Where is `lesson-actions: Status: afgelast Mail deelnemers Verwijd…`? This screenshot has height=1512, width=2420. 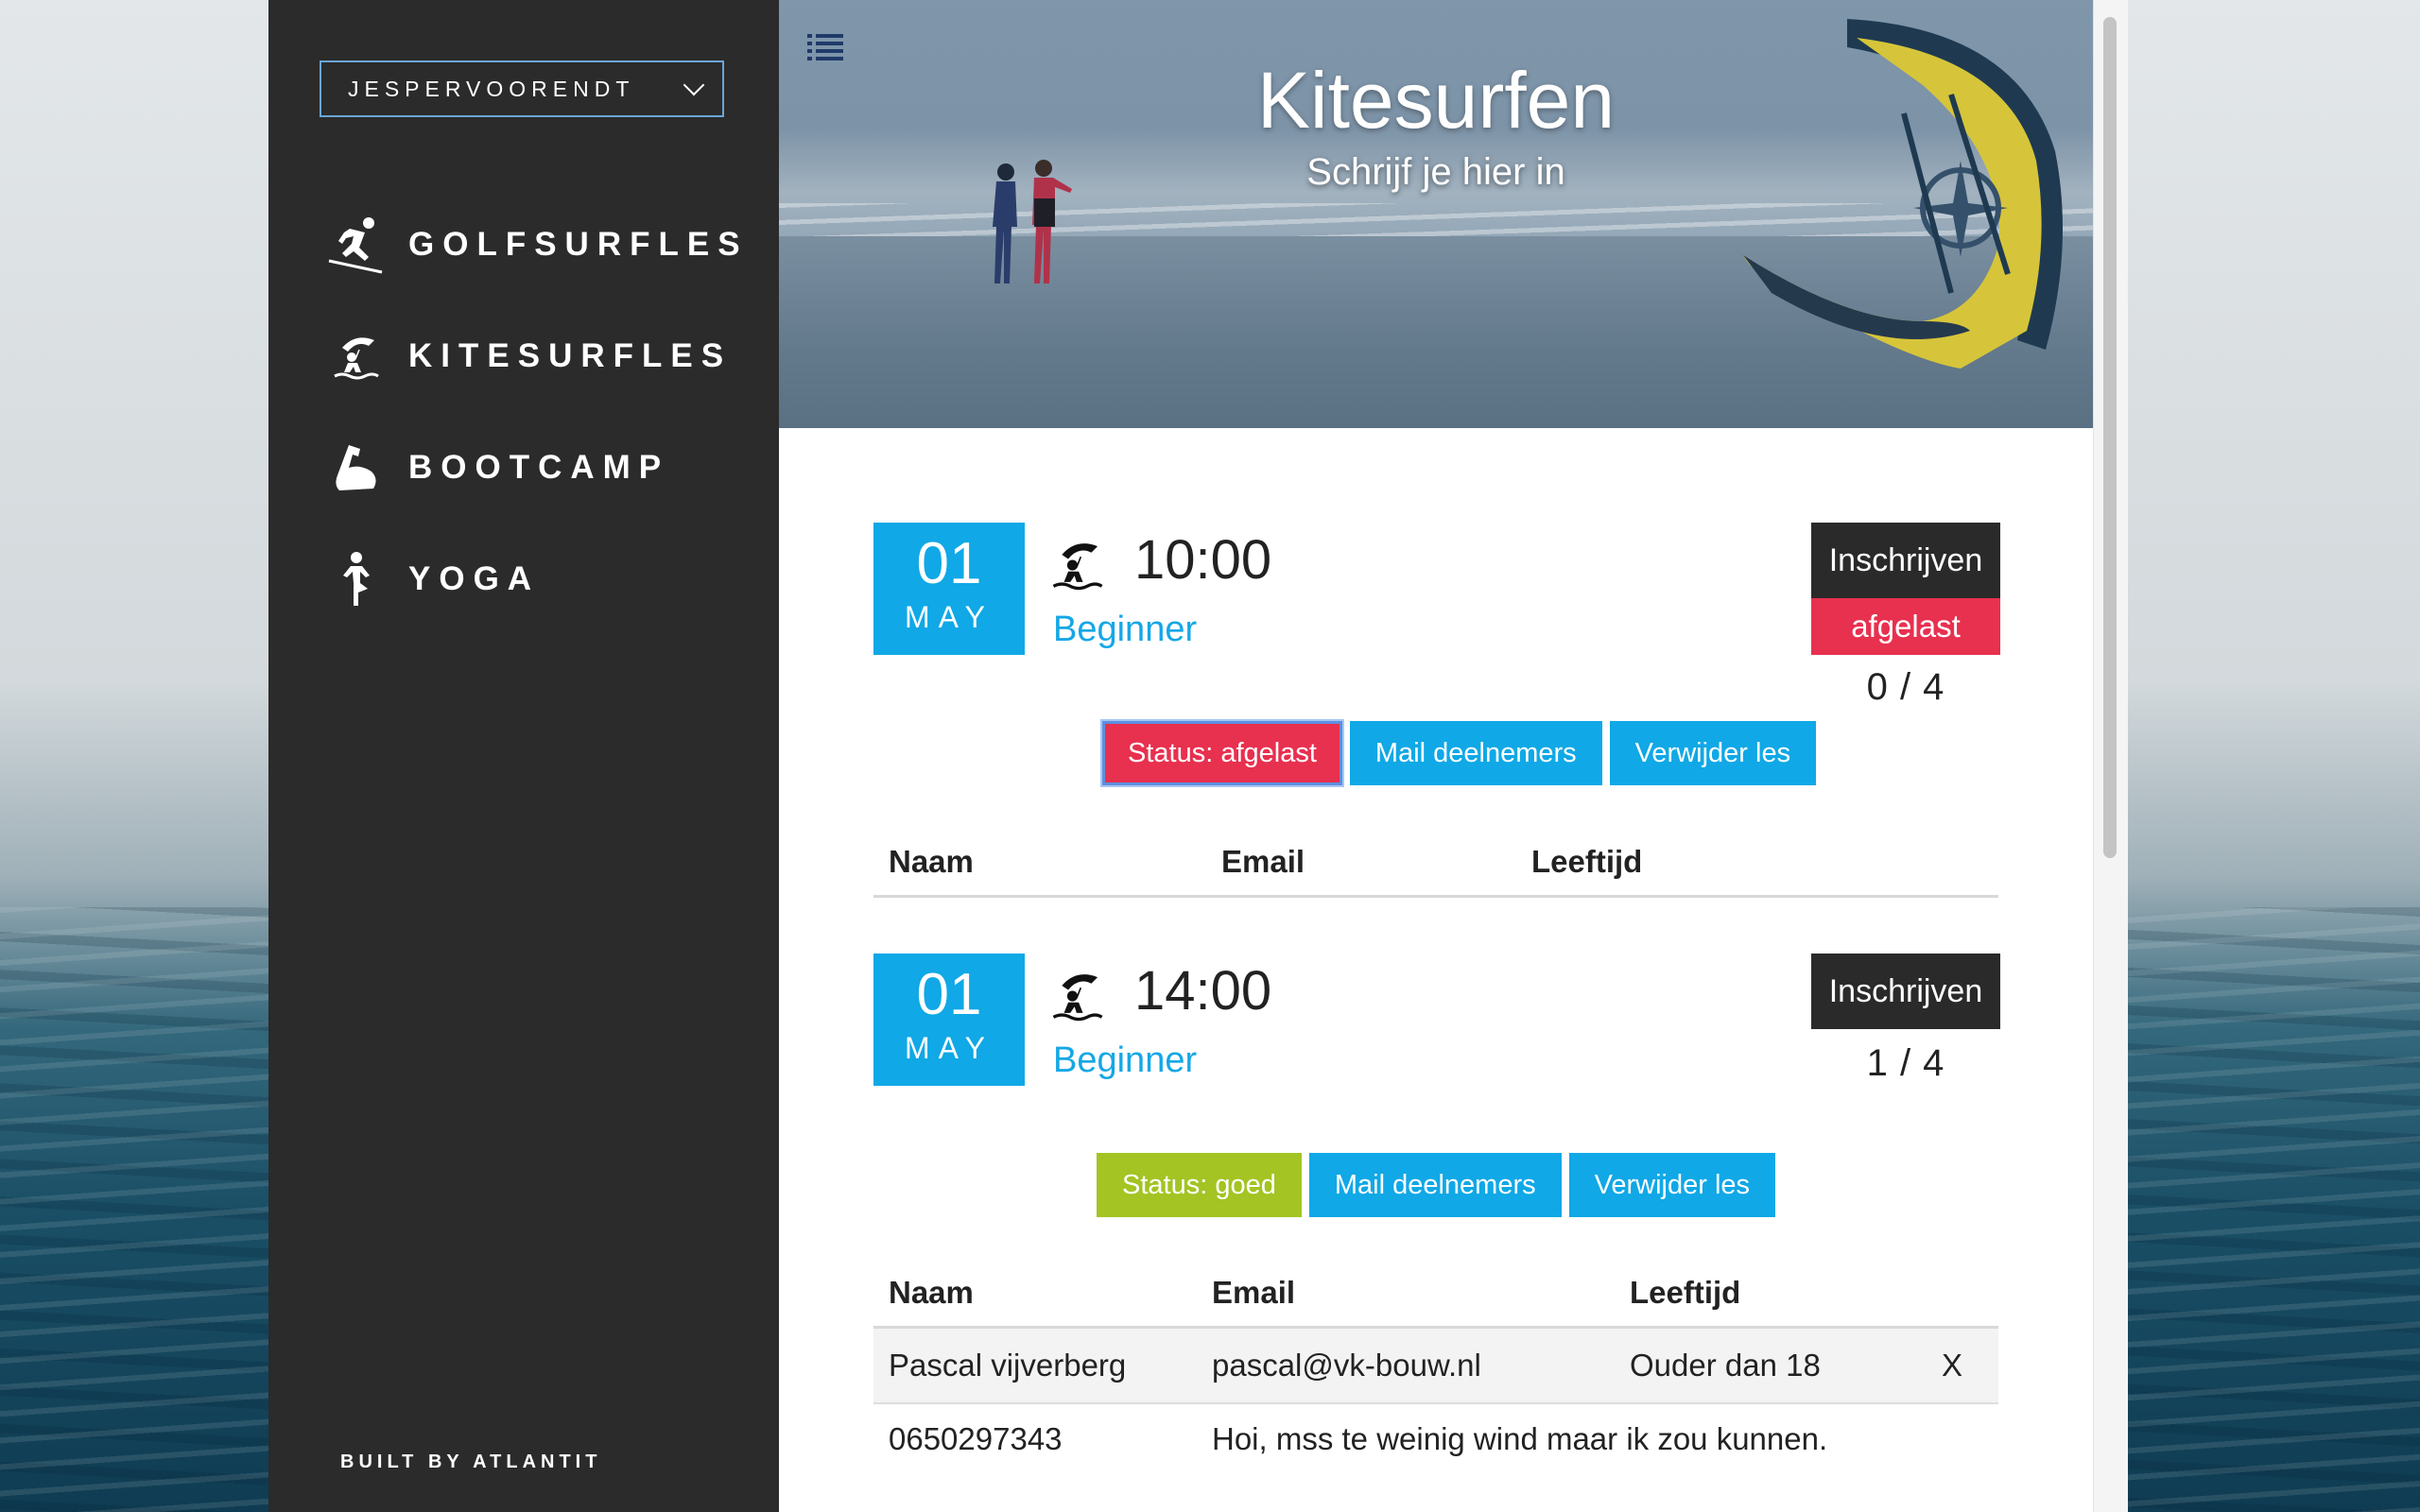 lesson-actions: Status: afgelast Mail deelnemers Verwijd… is located at coordinates (1459, 753).